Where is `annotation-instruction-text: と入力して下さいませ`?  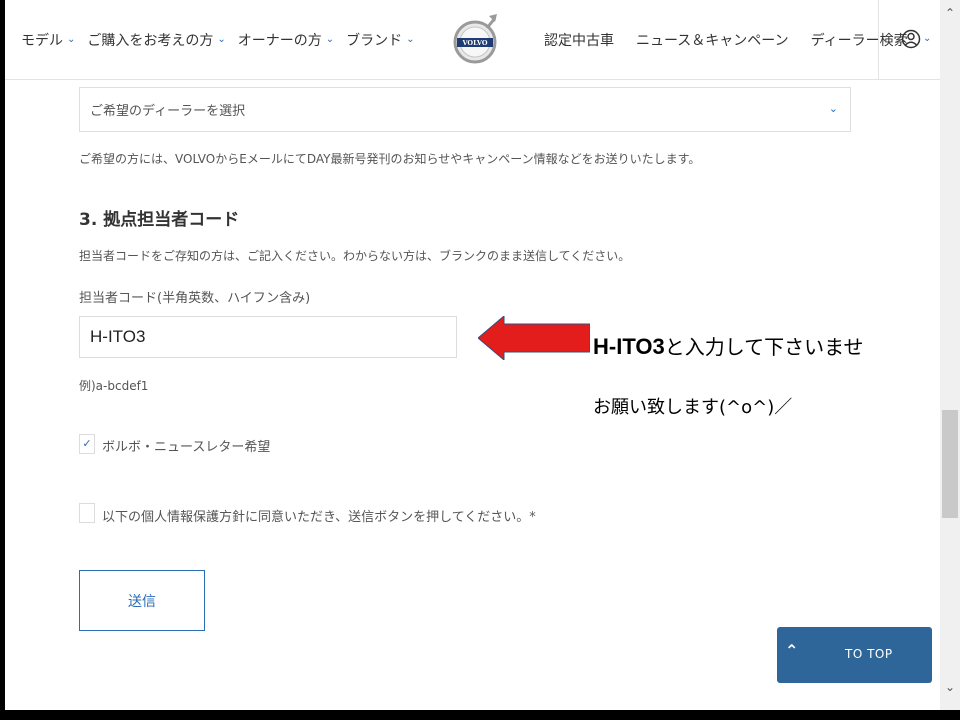
annotation-instruction-text: と入力して下さいませ is located at coordinates (764, 347).